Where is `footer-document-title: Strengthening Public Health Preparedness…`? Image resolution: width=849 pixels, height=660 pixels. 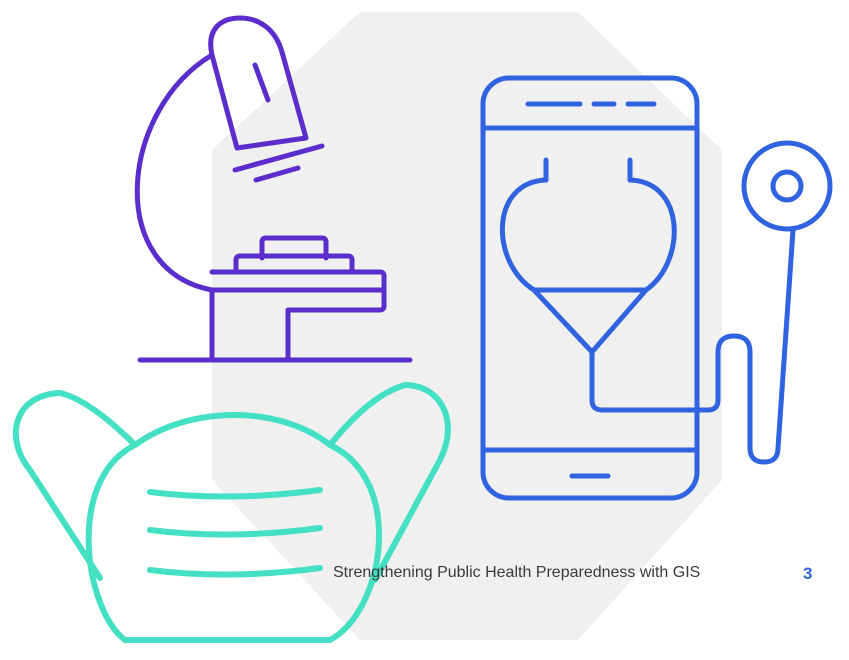 footer-document-title: Strengthening Public Health Preparedness… is located at coordinates (517, 572).